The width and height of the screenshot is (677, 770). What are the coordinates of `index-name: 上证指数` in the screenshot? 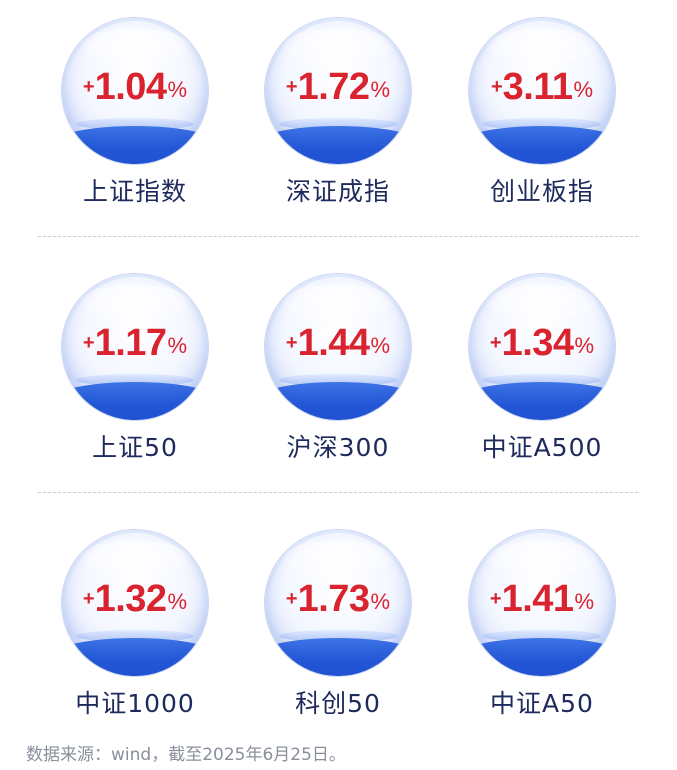 It's located at (134, 191).